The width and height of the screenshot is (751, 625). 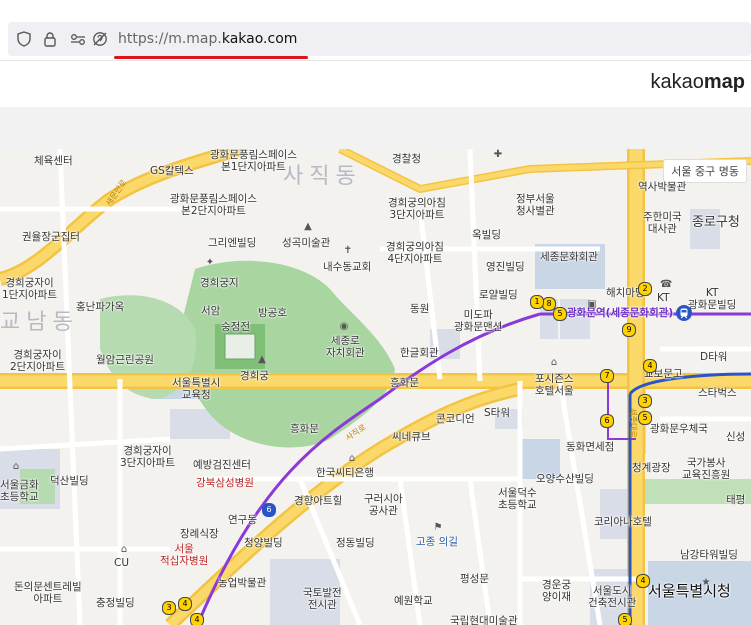 I want to click on place-dongwon: 동원, so click(x=419, y=309).